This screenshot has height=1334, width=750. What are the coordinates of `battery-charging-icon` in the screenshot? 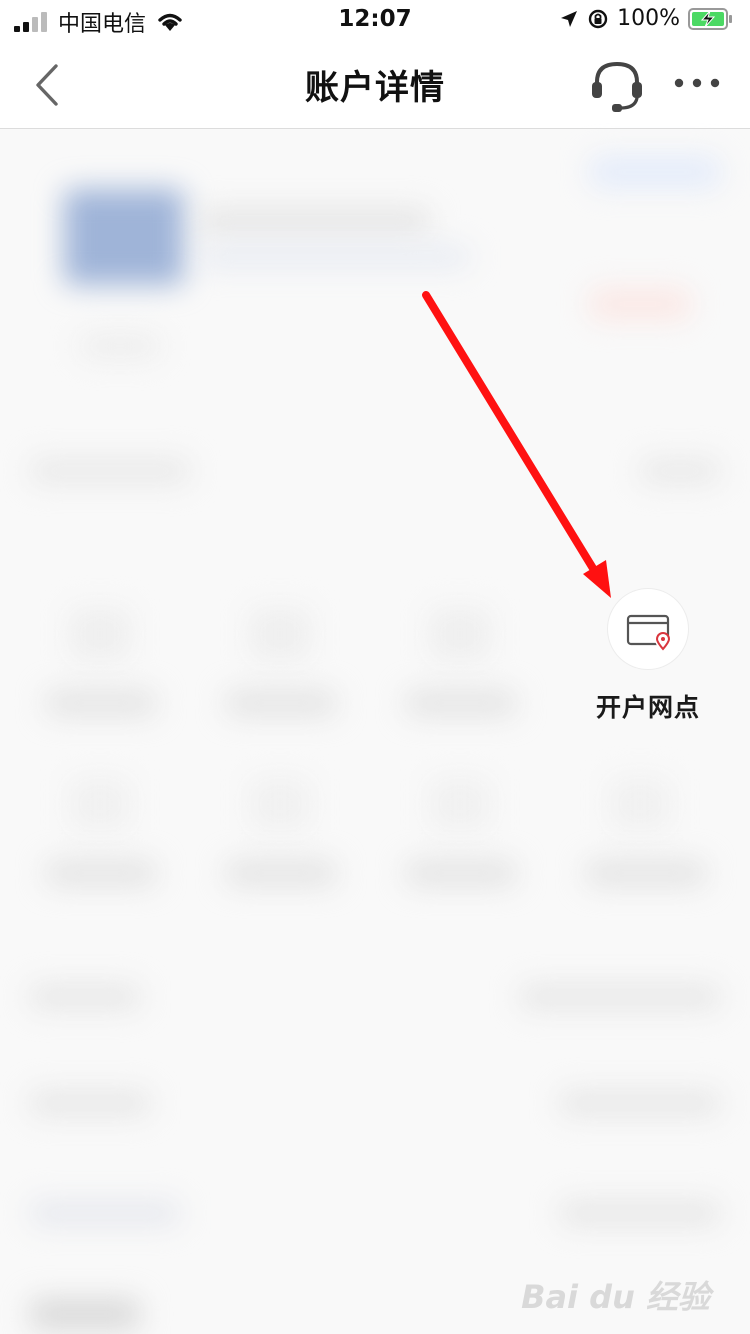 It's located at (710, 18).